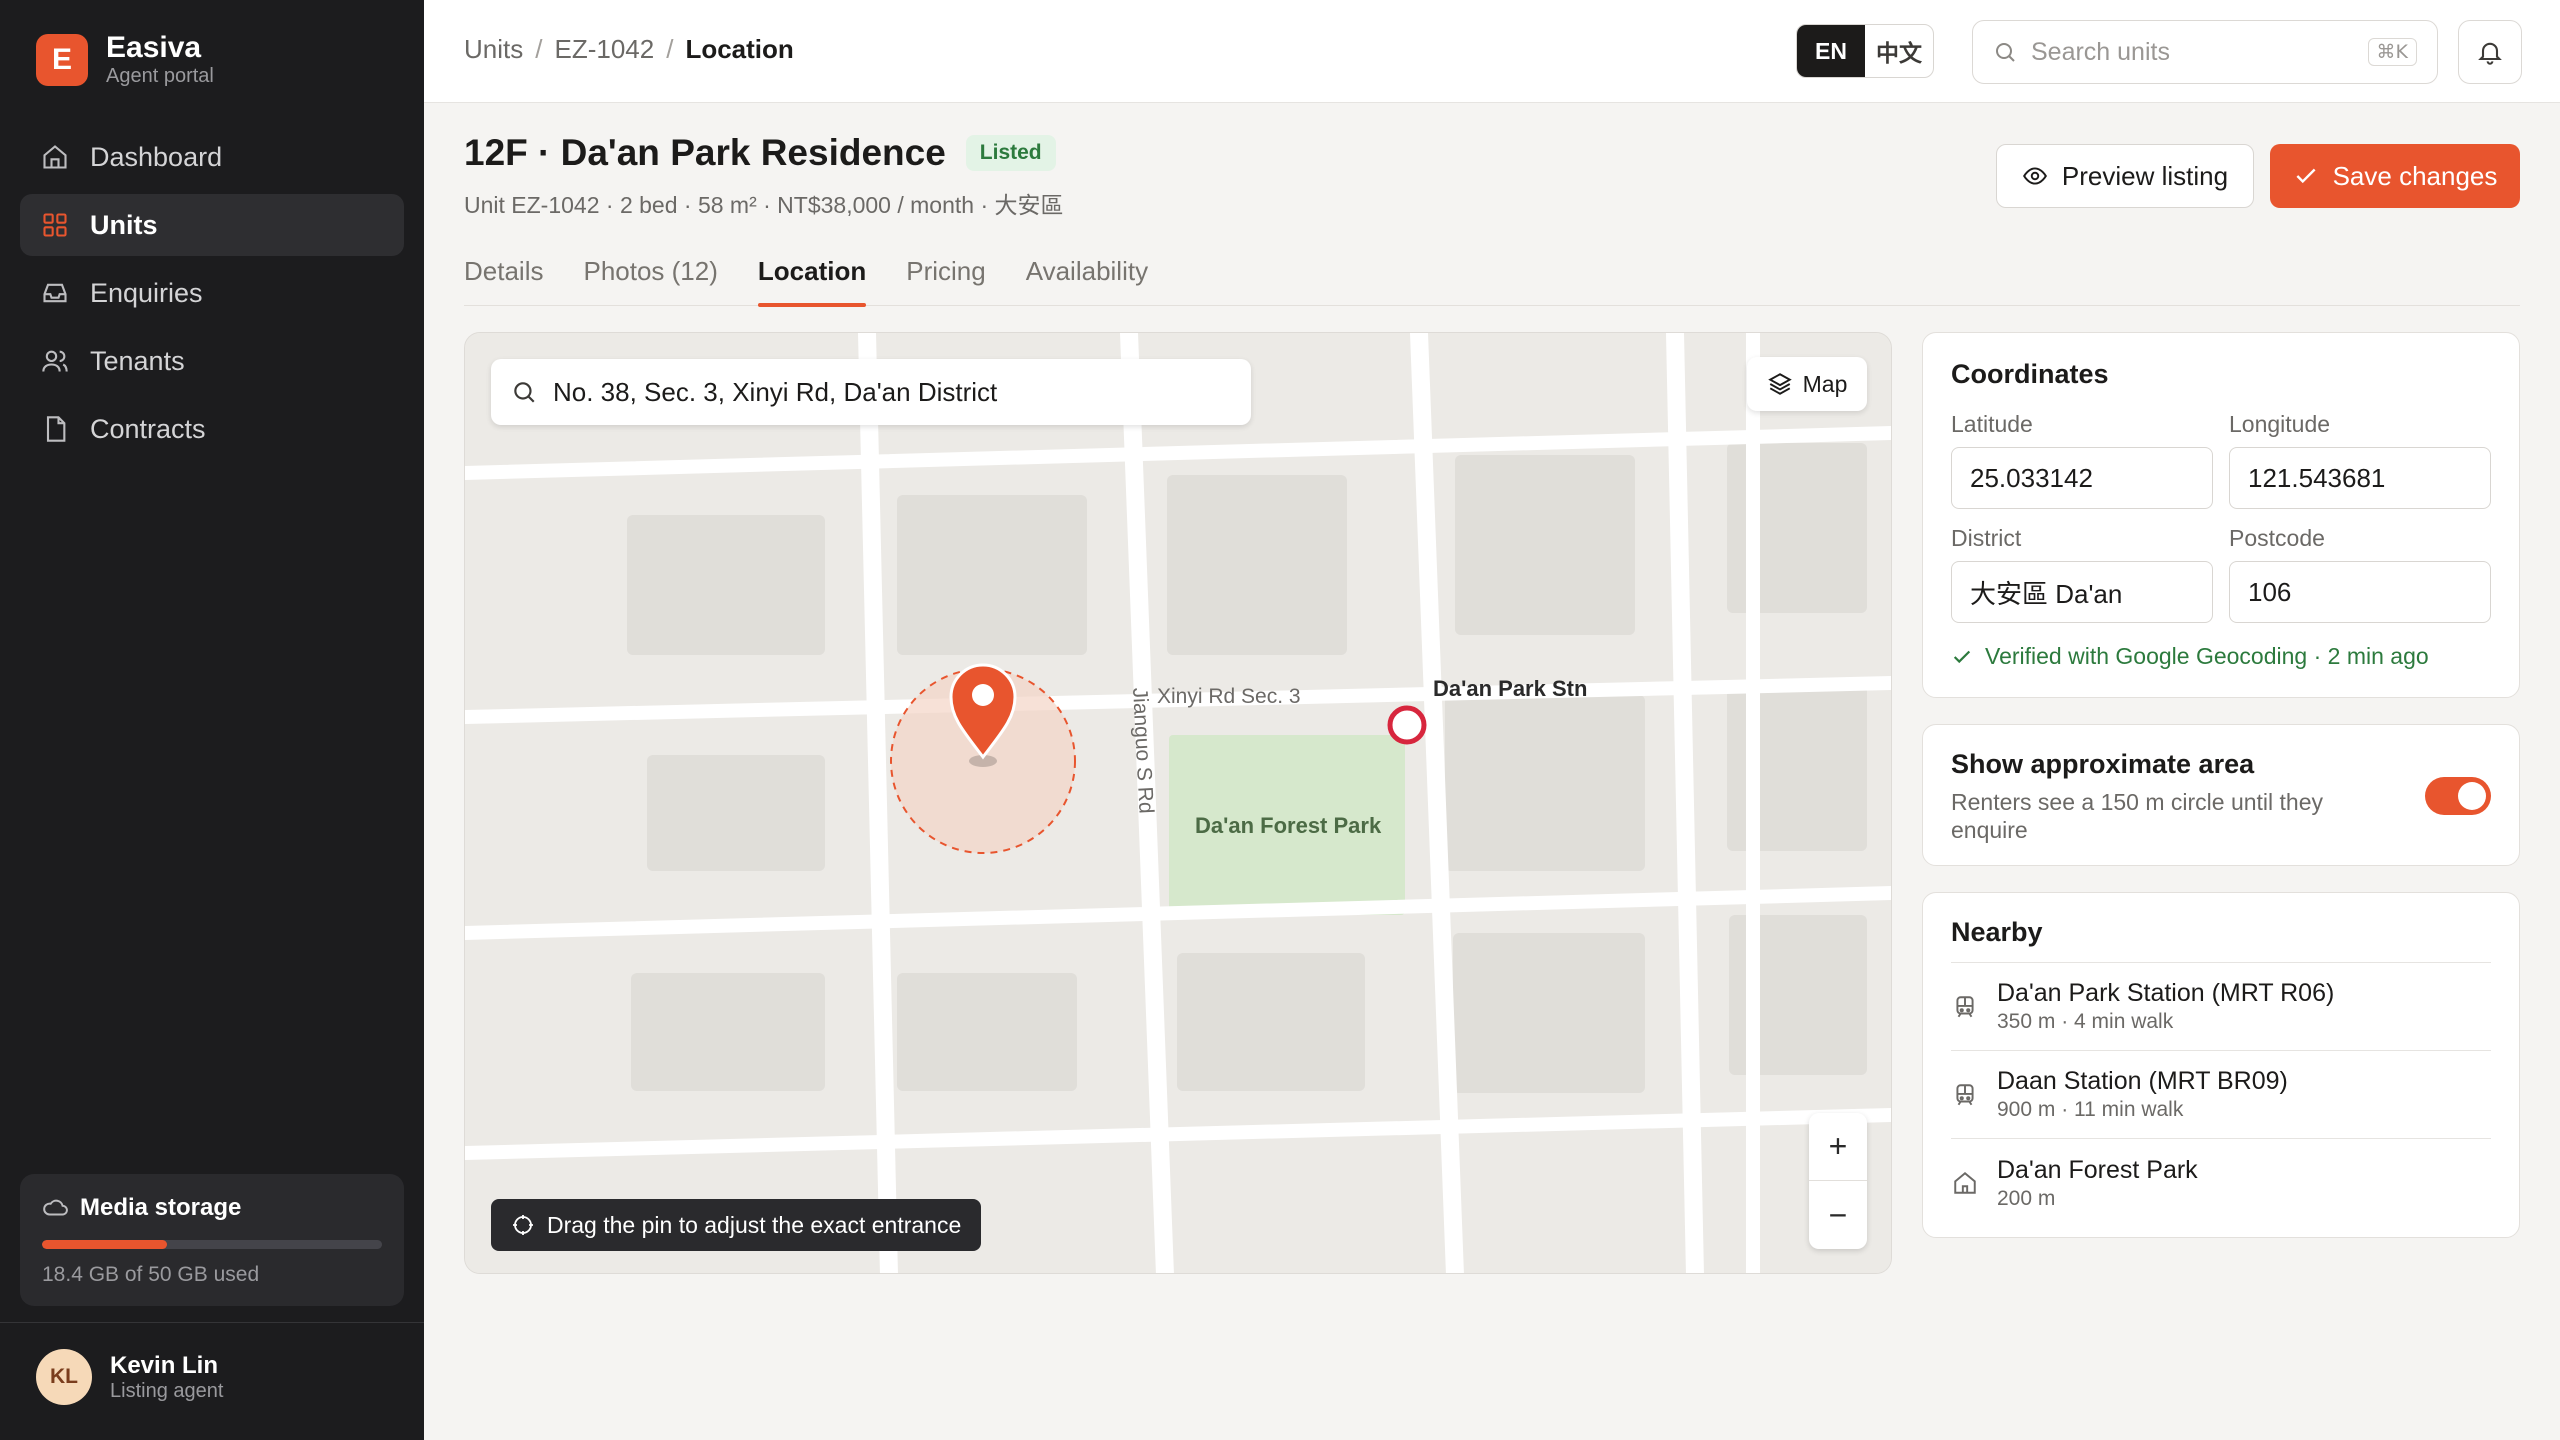 This screenshot has height=1440, width=2560. I want to click on brand-logo: E, so click(62, 60).